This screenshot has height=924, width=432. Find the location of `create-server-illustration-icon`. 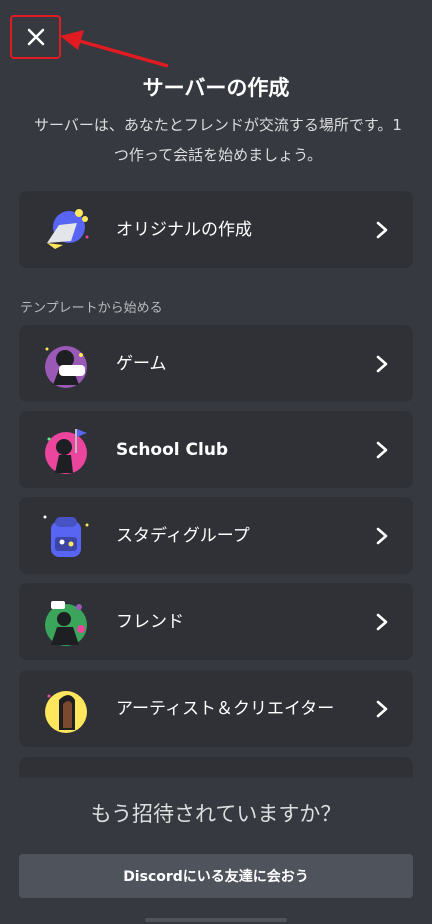

create-server-illustration-icon is located at coordinates (68, 229).